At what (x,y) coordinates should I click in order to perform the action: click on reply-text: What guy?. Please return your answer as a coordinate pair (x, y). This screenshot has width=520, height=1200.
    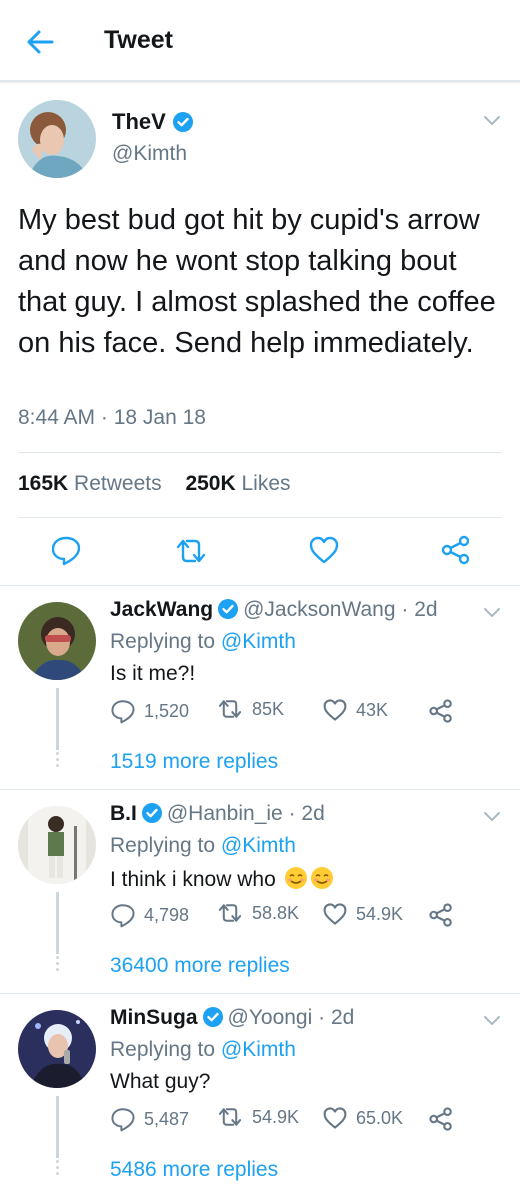
    Looking at the image, I should click on (160, 1081).